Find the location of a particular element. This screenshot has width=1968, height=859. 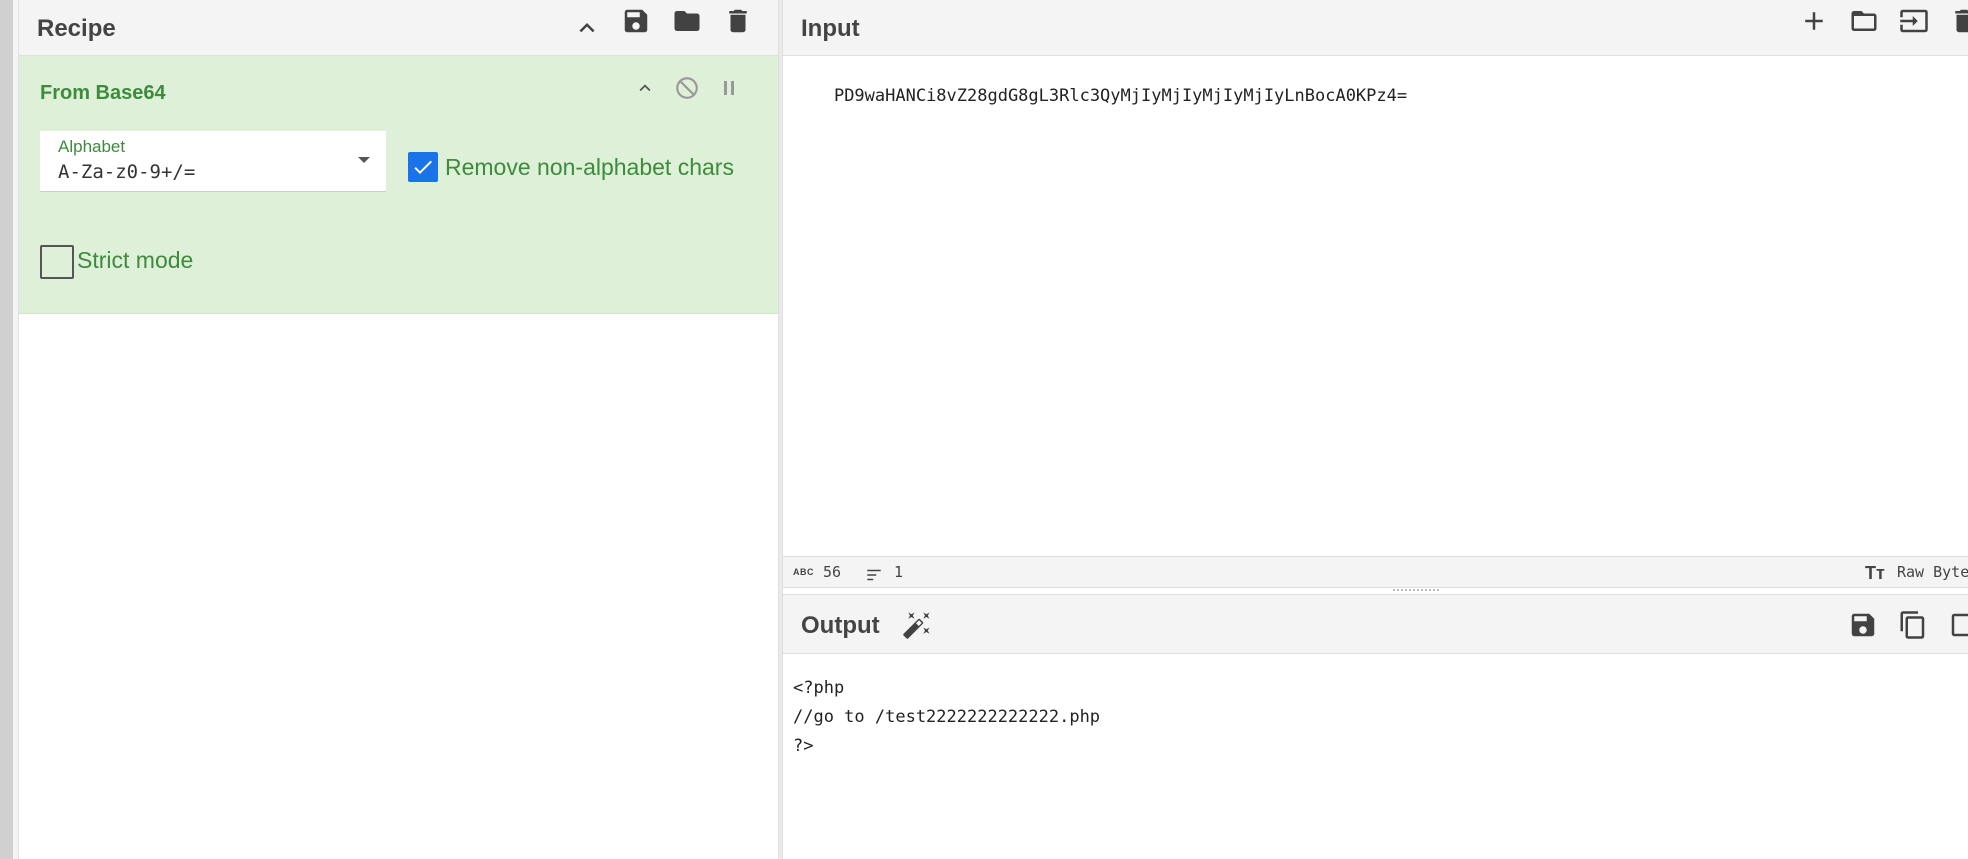

remove-non-alphabet-label: Remove non-alphabet chars is located at coordinates (589, 167).